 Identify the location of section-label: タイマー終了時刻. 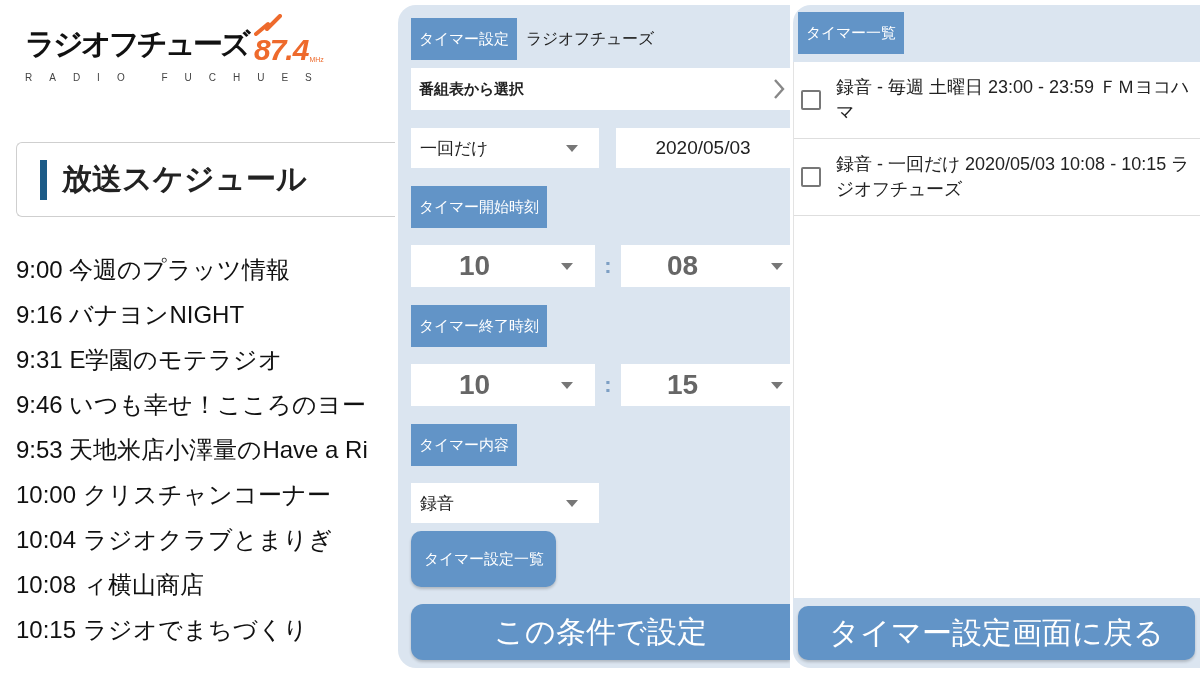
(479, 326).